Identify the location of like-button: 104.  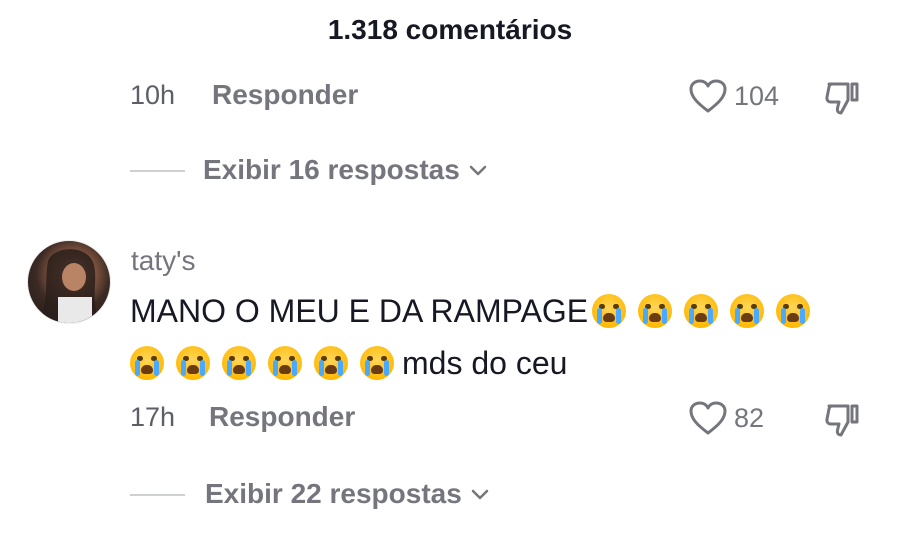
(733, 96).